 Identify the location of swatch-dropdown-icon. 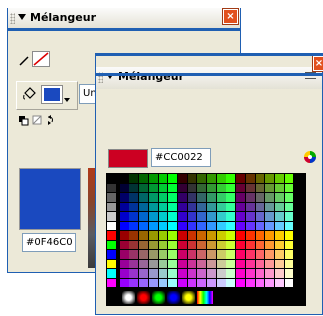
(67, 100).